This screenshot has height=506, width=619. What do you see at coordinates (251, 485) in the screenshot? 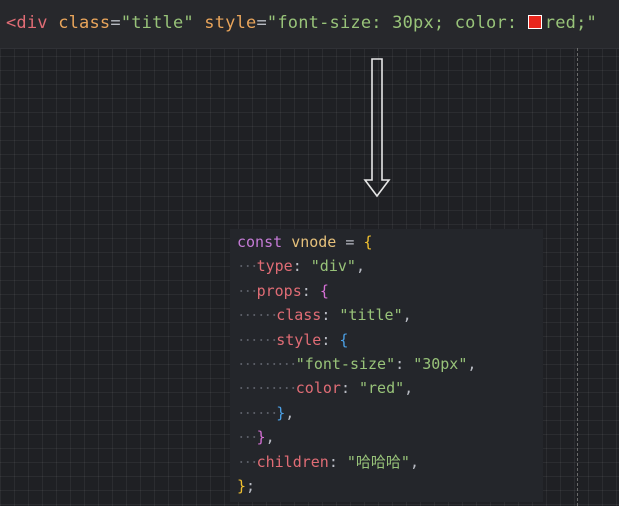
I see `semicolon: ;` at bounding box center [251, 485].